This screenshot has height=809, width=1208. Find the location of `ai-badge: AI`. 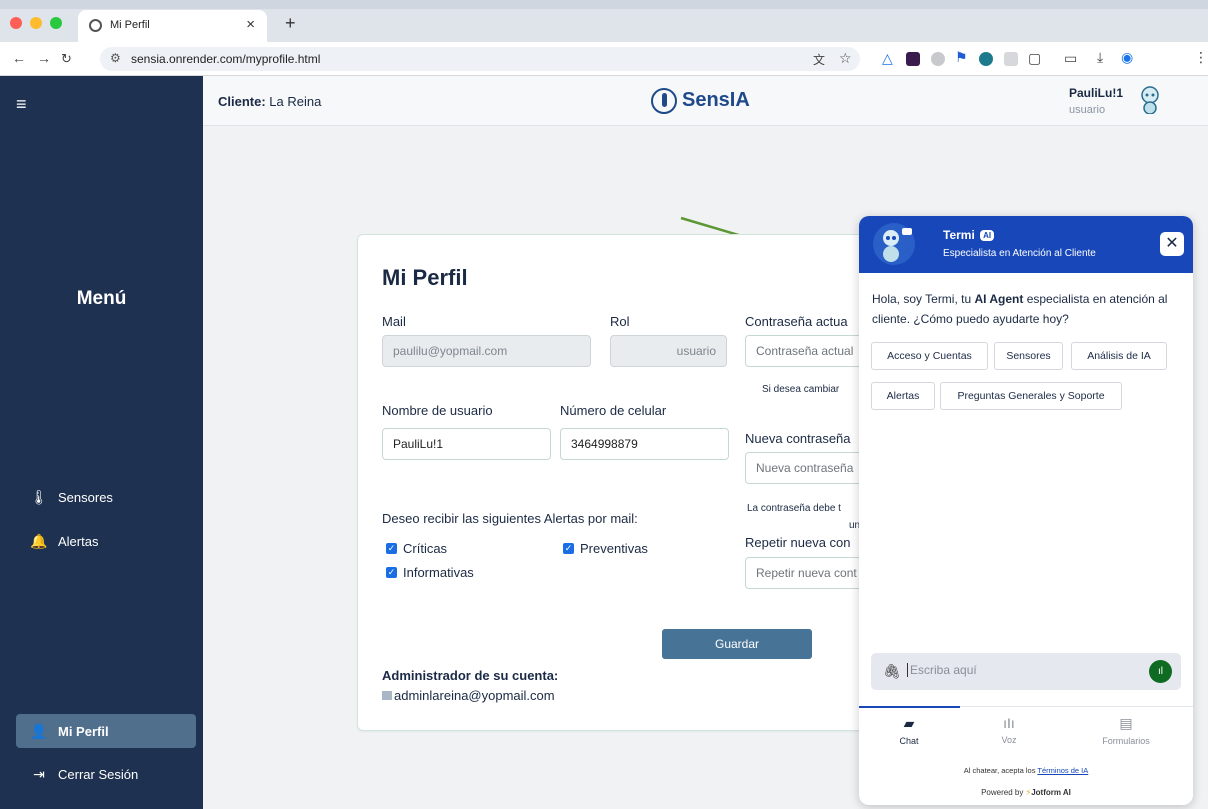

ai-badge: AI is located at coordinates (987, 235).